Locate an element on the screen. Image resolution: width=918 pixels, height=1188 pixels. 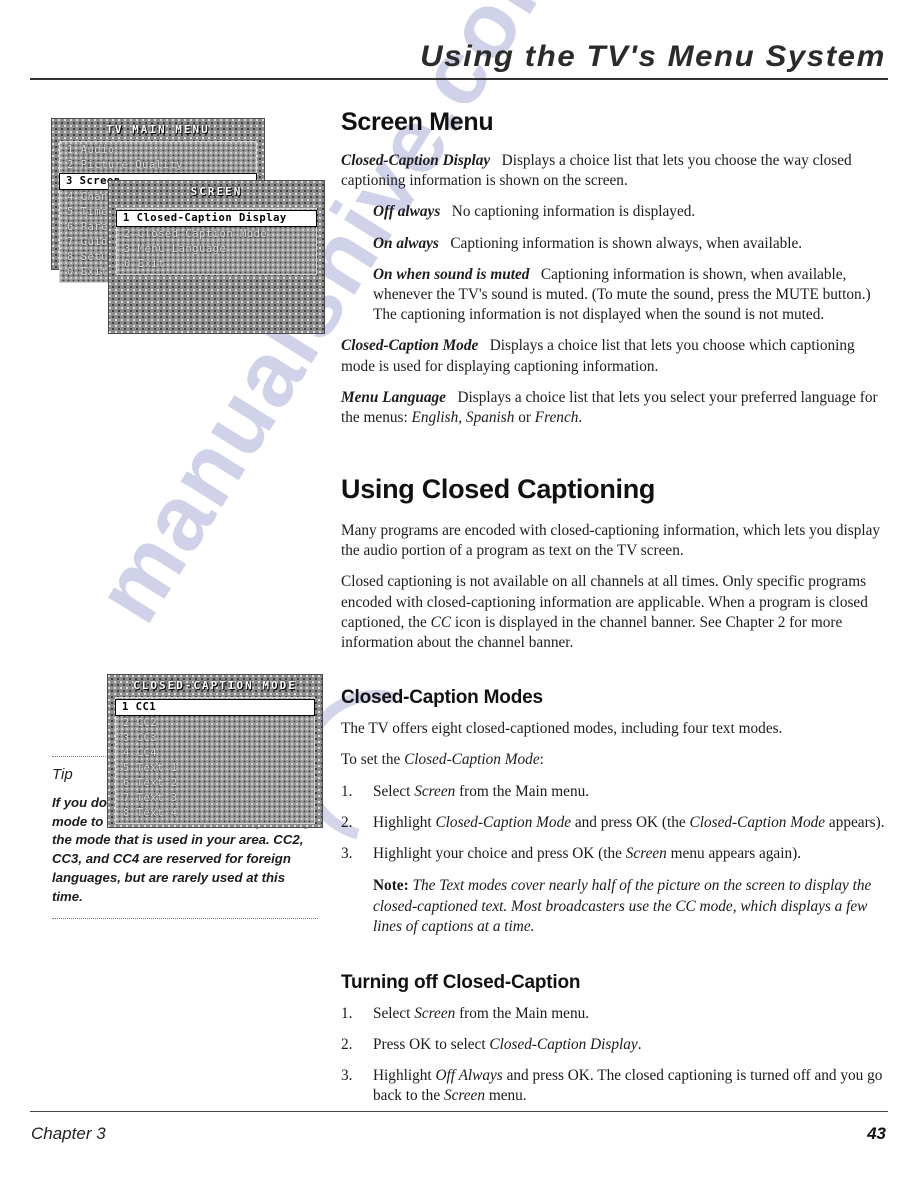
turning-off-step-3-part-e: menu. is located at coordinates (506, 1096).